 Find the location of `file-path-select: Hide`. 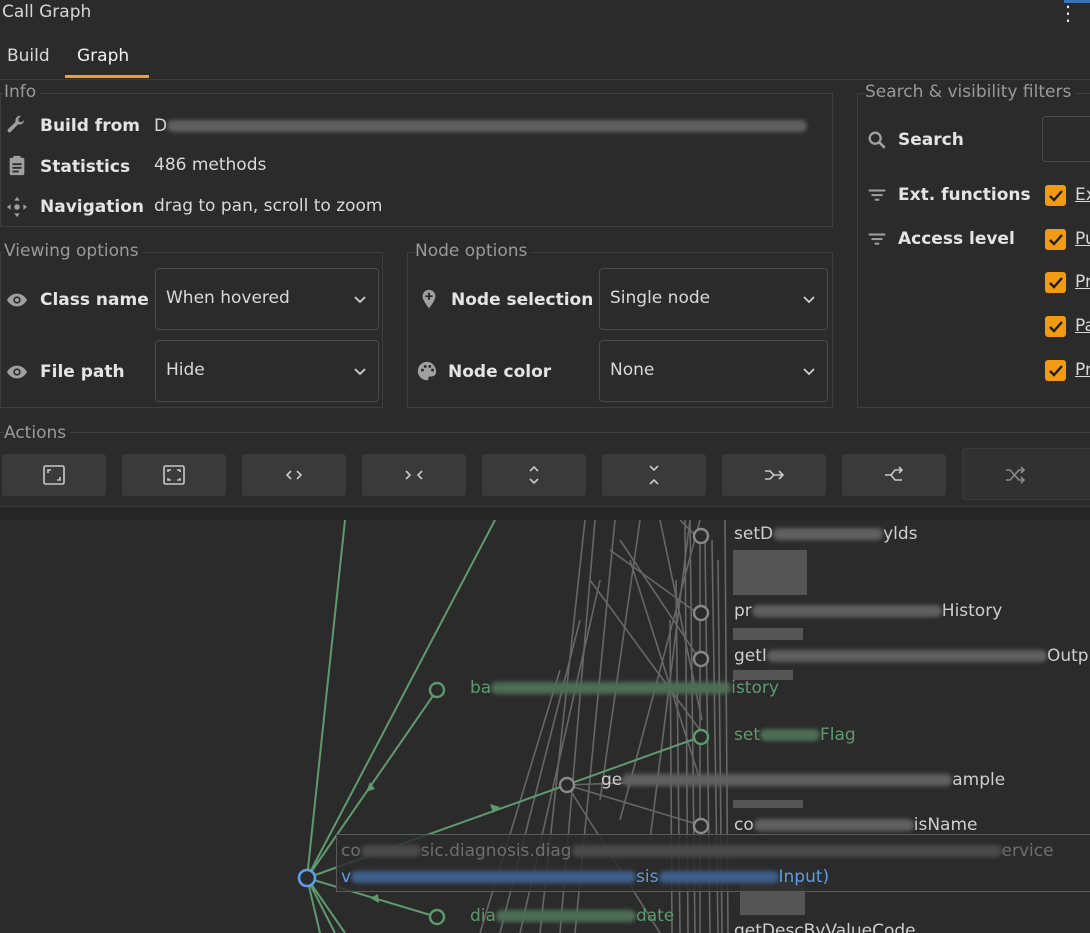

file-path-select: Hide is located at coordinates (267, 371).